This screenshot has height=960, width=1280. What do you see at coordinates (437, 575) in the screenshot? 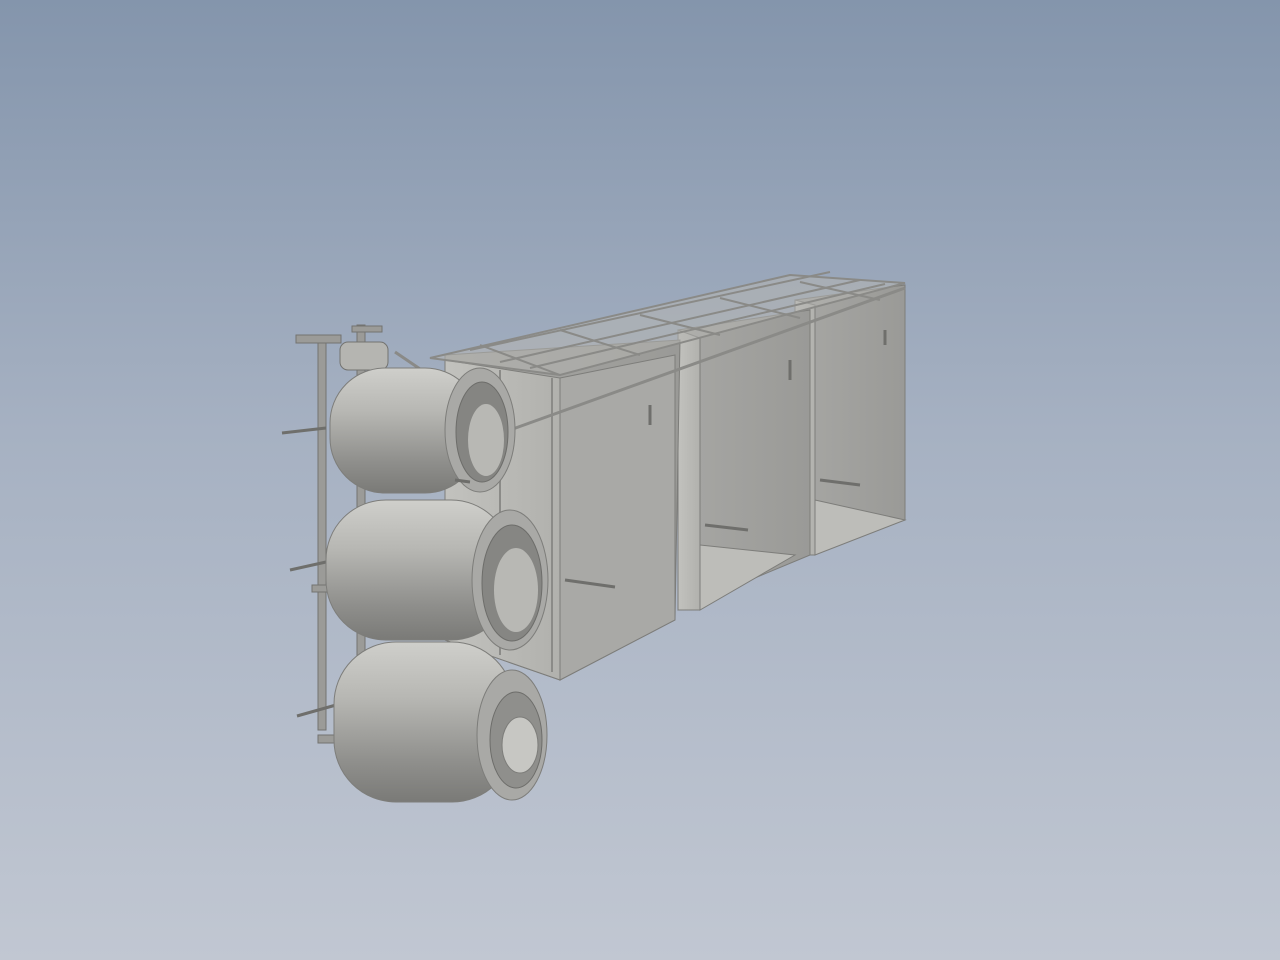
I see `tank-middle` at bounding box center [437, 575].